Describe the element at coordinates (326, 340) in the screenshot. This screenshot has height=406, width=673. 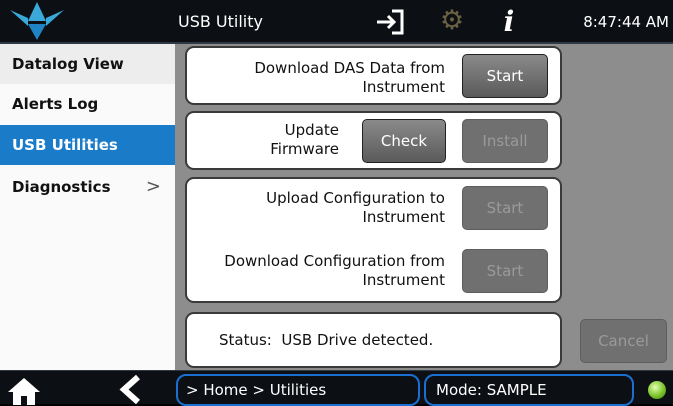
I see `status-text: Status: USB Drive detected.` at that location.